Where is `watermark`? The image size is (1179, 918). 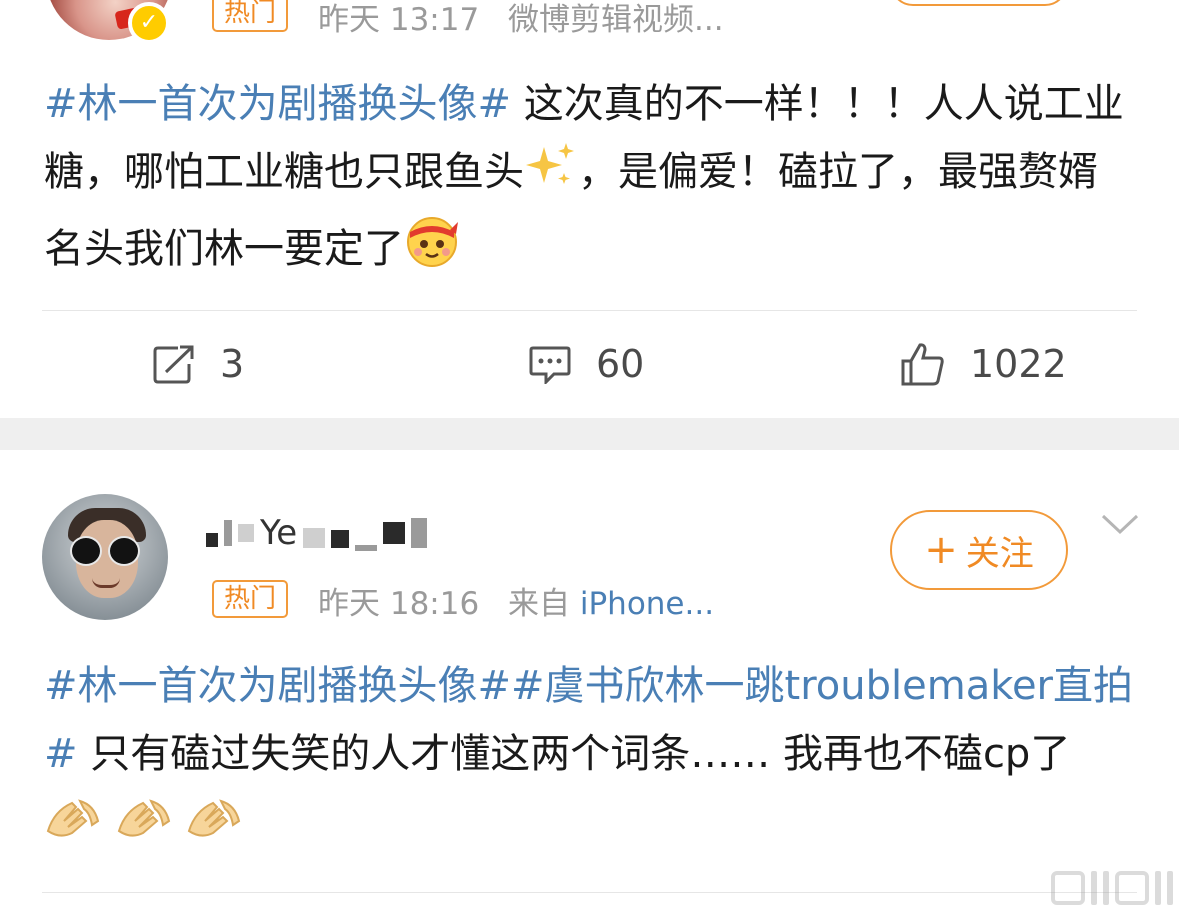
watermark is located at coordinates (1112, 888).